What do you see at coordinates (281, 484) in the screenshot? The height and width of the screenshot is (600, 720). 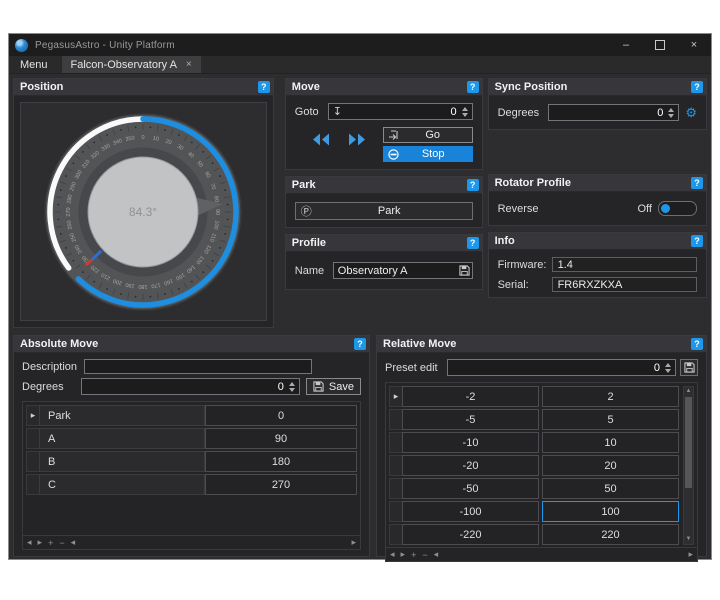 I see `preset-value-cell: 270` at bounding box center [281, 484].